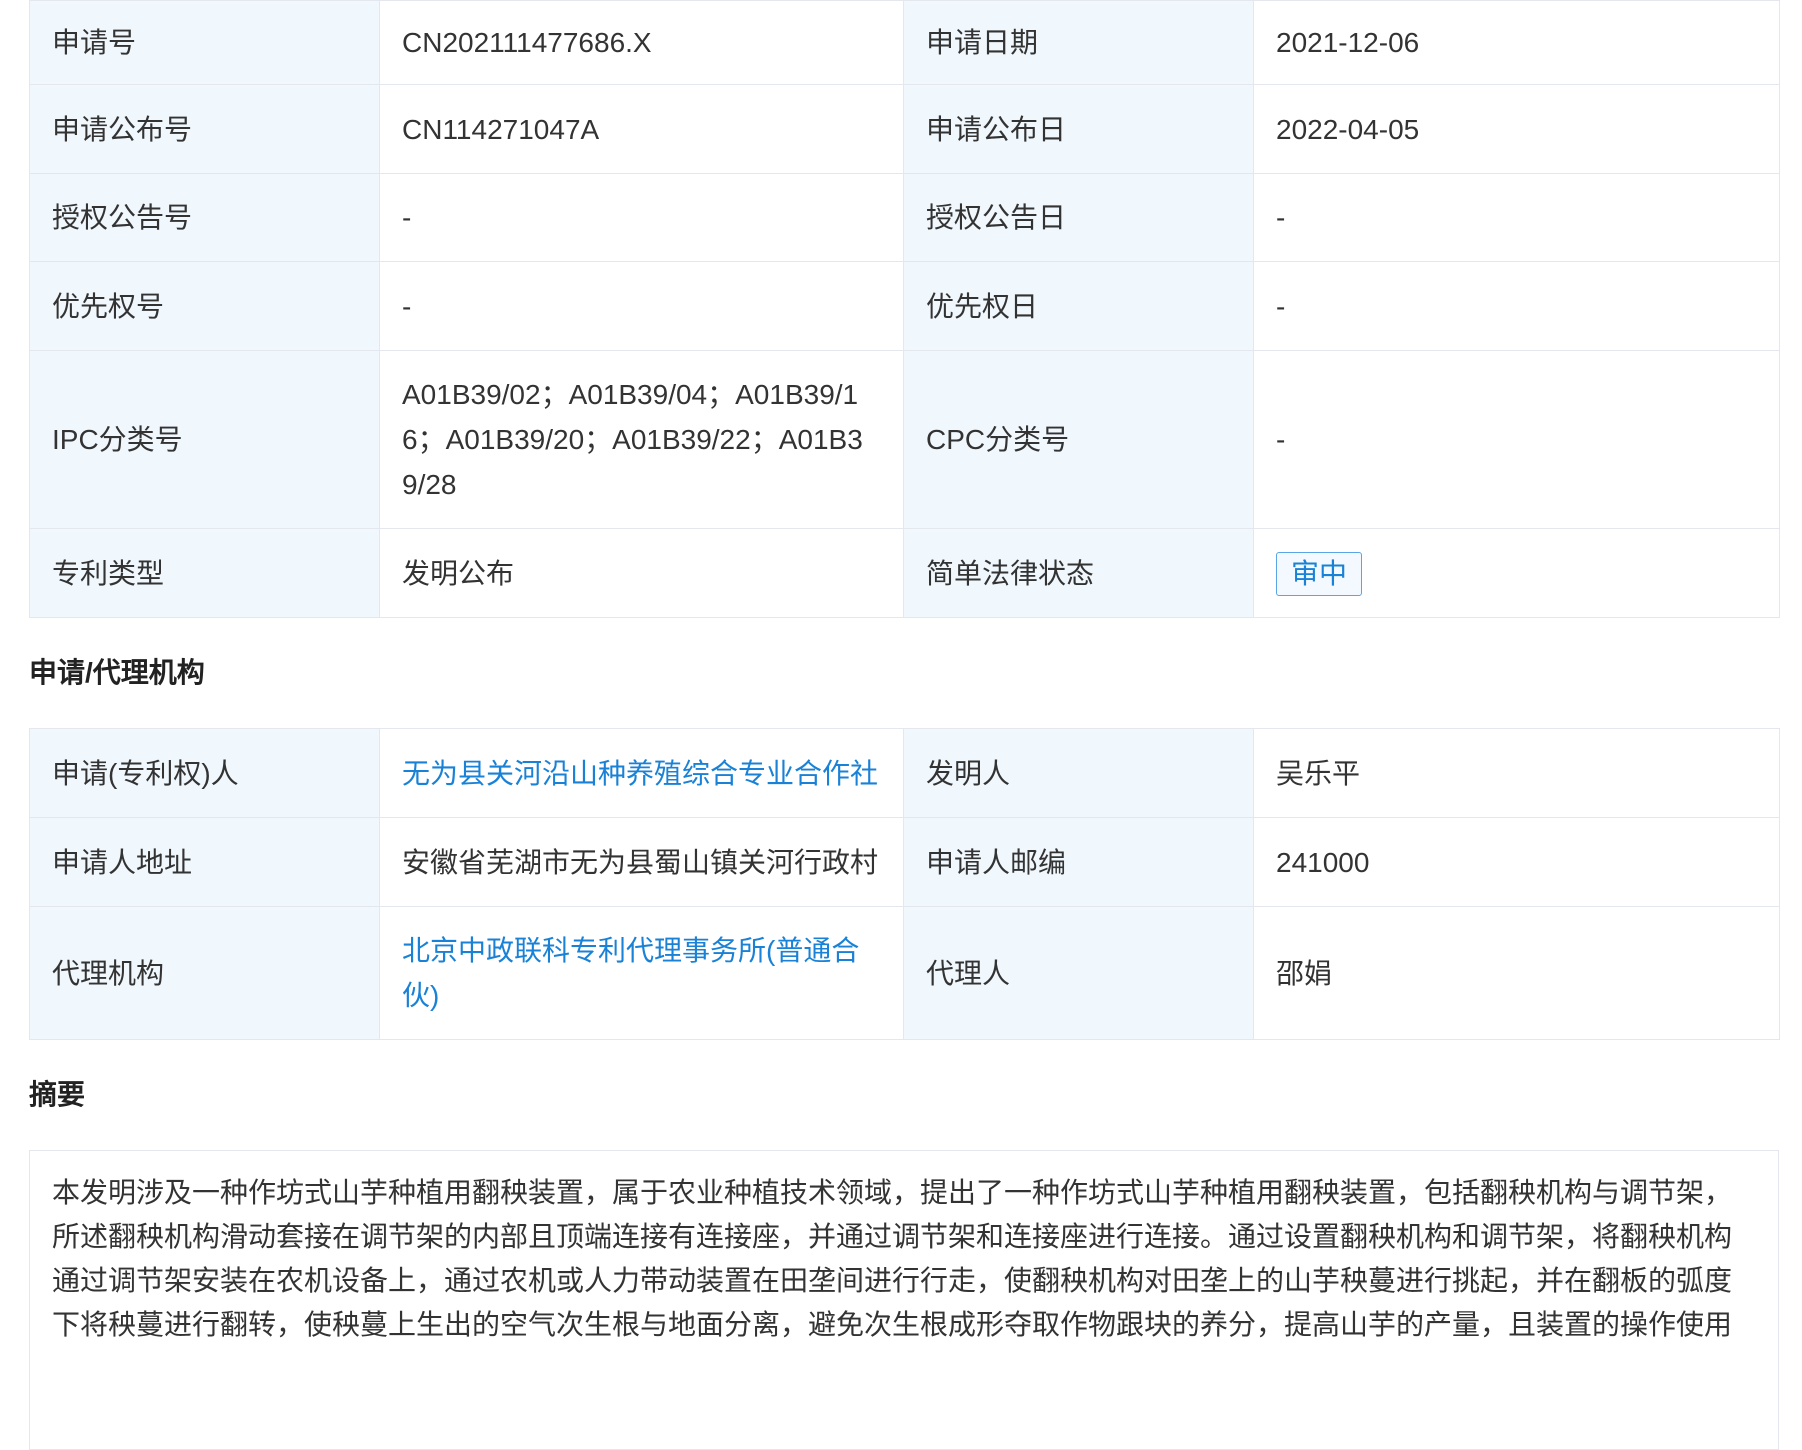 The image size is (1802, 1450). What do you see at coordinates (1078, 129) in the screenshot?
I see `publication-date-label: 申请公布日` at bounding box center [1078, 129].